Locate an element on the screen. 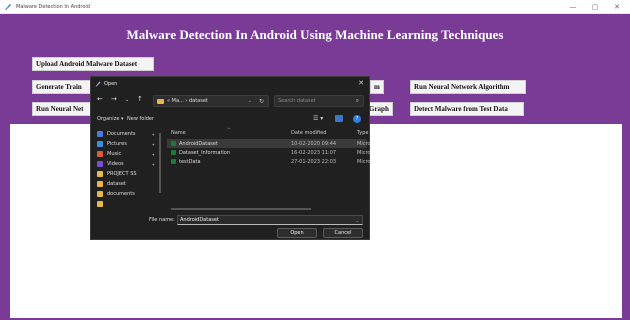 Image resolution: width=630 pixels, height=320 pixels. nav-pane-label: Music is located at coordinates (114, 154).